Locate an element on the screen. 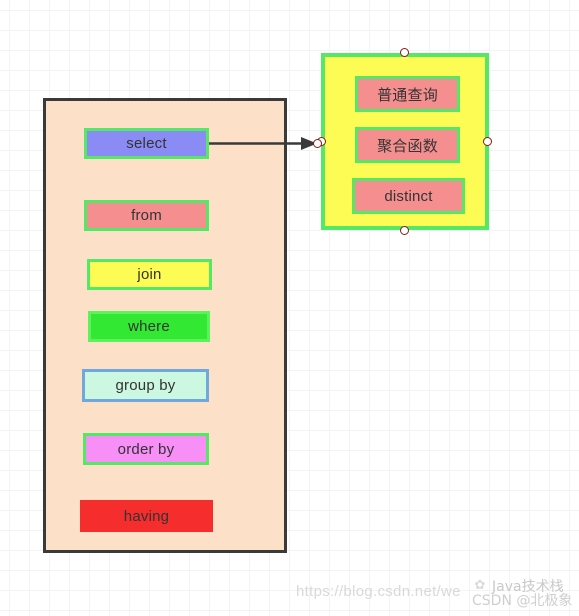  node-aggregate-function: 聚合函数 is located at coordinates (407, 145).